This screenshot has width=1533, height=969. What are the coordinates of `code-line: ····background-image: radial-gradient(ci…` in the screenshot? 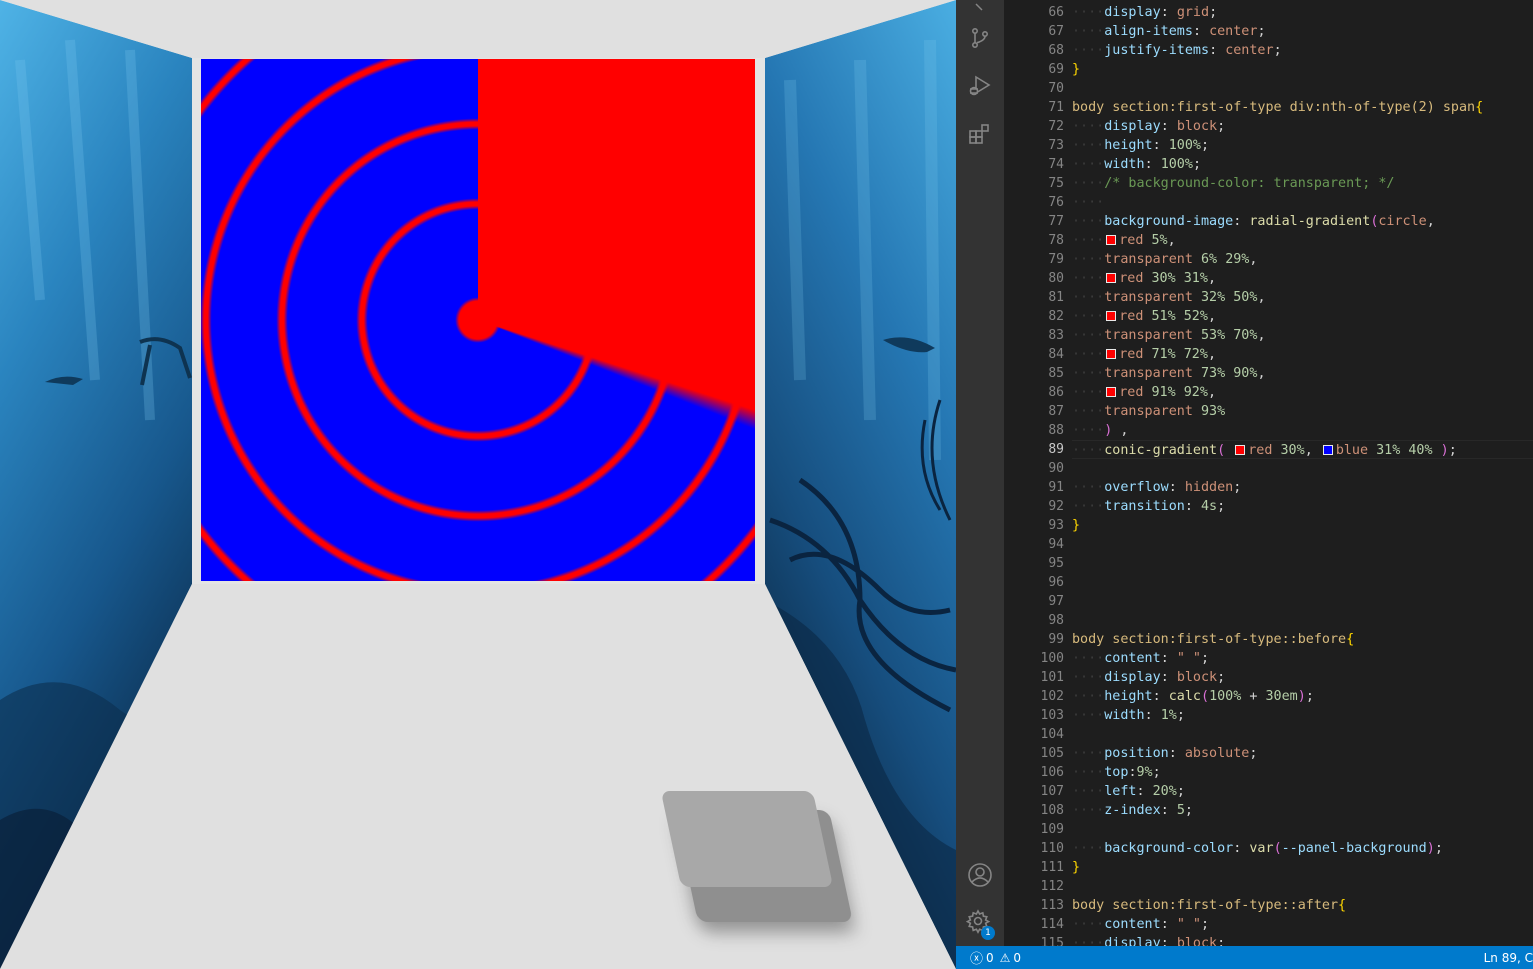 It's located at (1253, 221).